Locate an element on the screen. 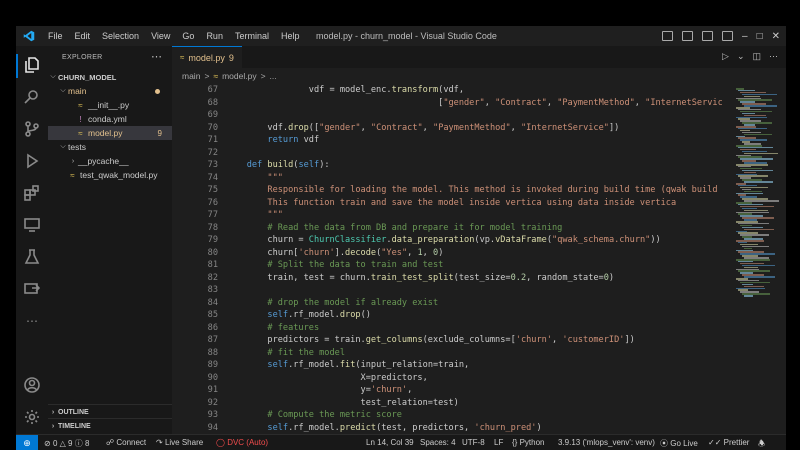 The height and width of the screenshot is (450, 800). tree-item-conda: ! conda.yml is located at coordinates (110, 119).